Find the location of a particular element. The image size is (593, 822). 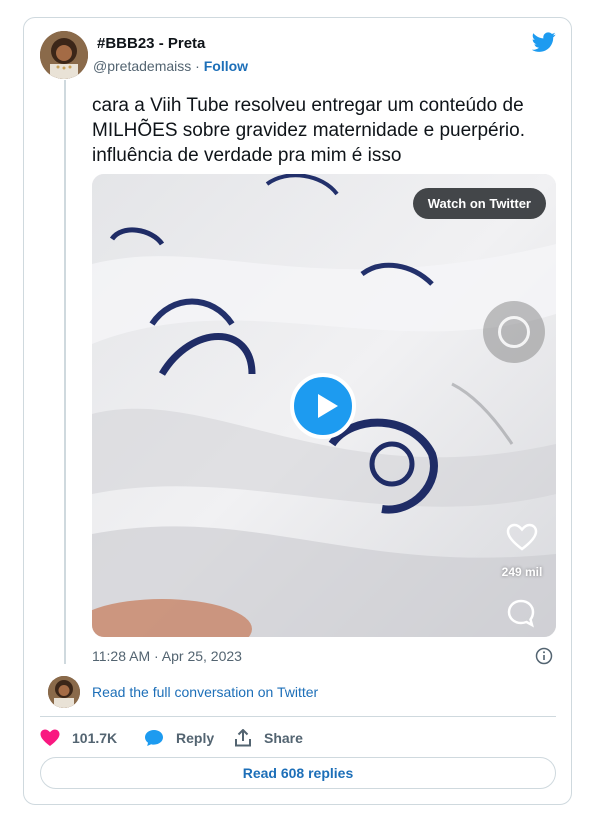

heart-icon is located at coordinates (50, 737).